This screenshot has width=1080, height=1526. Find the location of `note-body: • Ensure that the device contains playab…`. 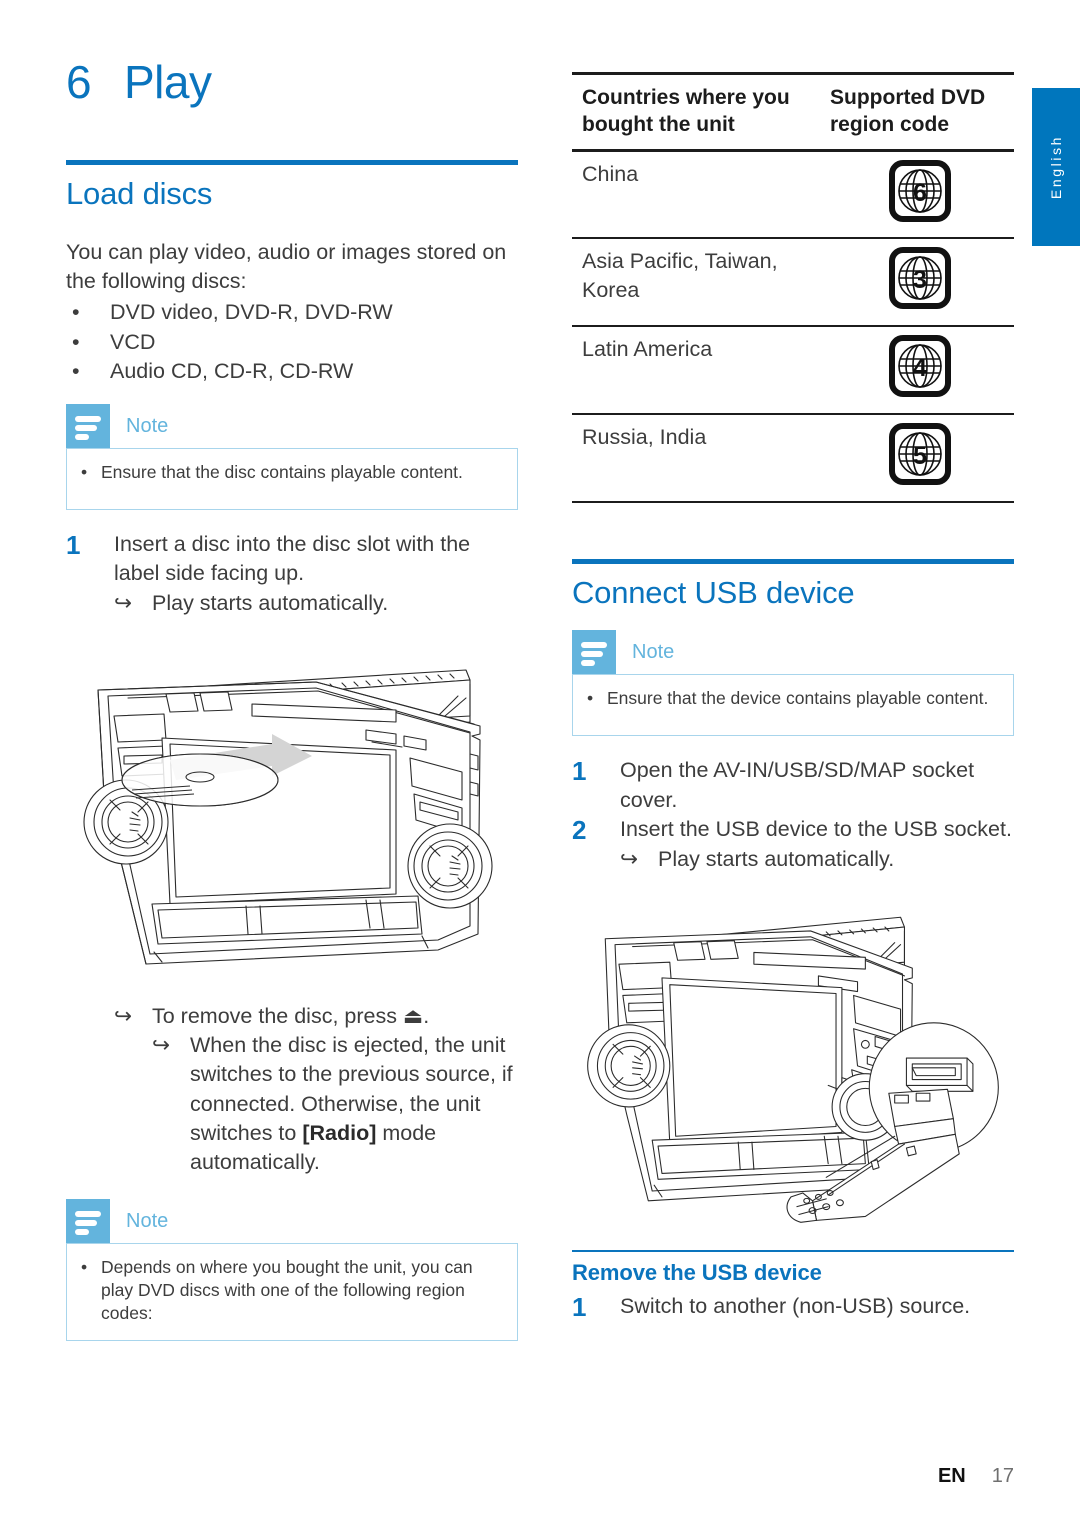

note-body: • Ensure that the device contains playab… is located at coordinates (793, 705).